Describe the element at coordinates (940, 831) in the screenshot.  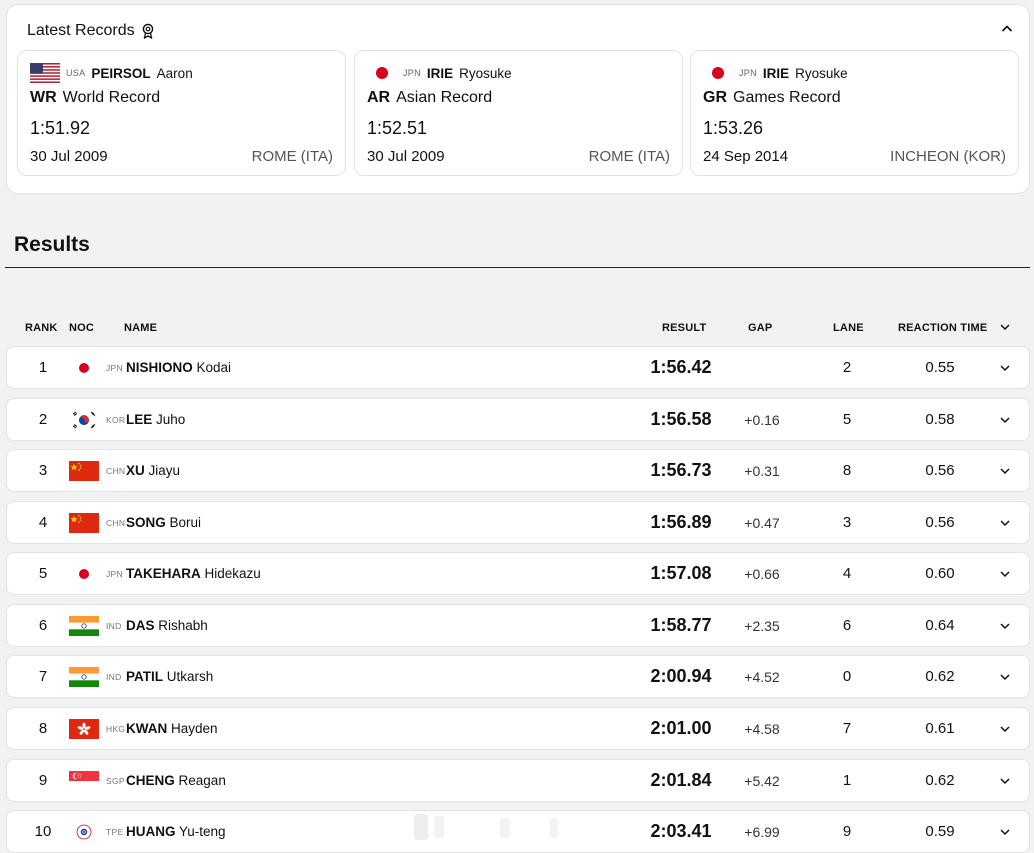
I see `reaction-time-cell: 0.59` at that location.